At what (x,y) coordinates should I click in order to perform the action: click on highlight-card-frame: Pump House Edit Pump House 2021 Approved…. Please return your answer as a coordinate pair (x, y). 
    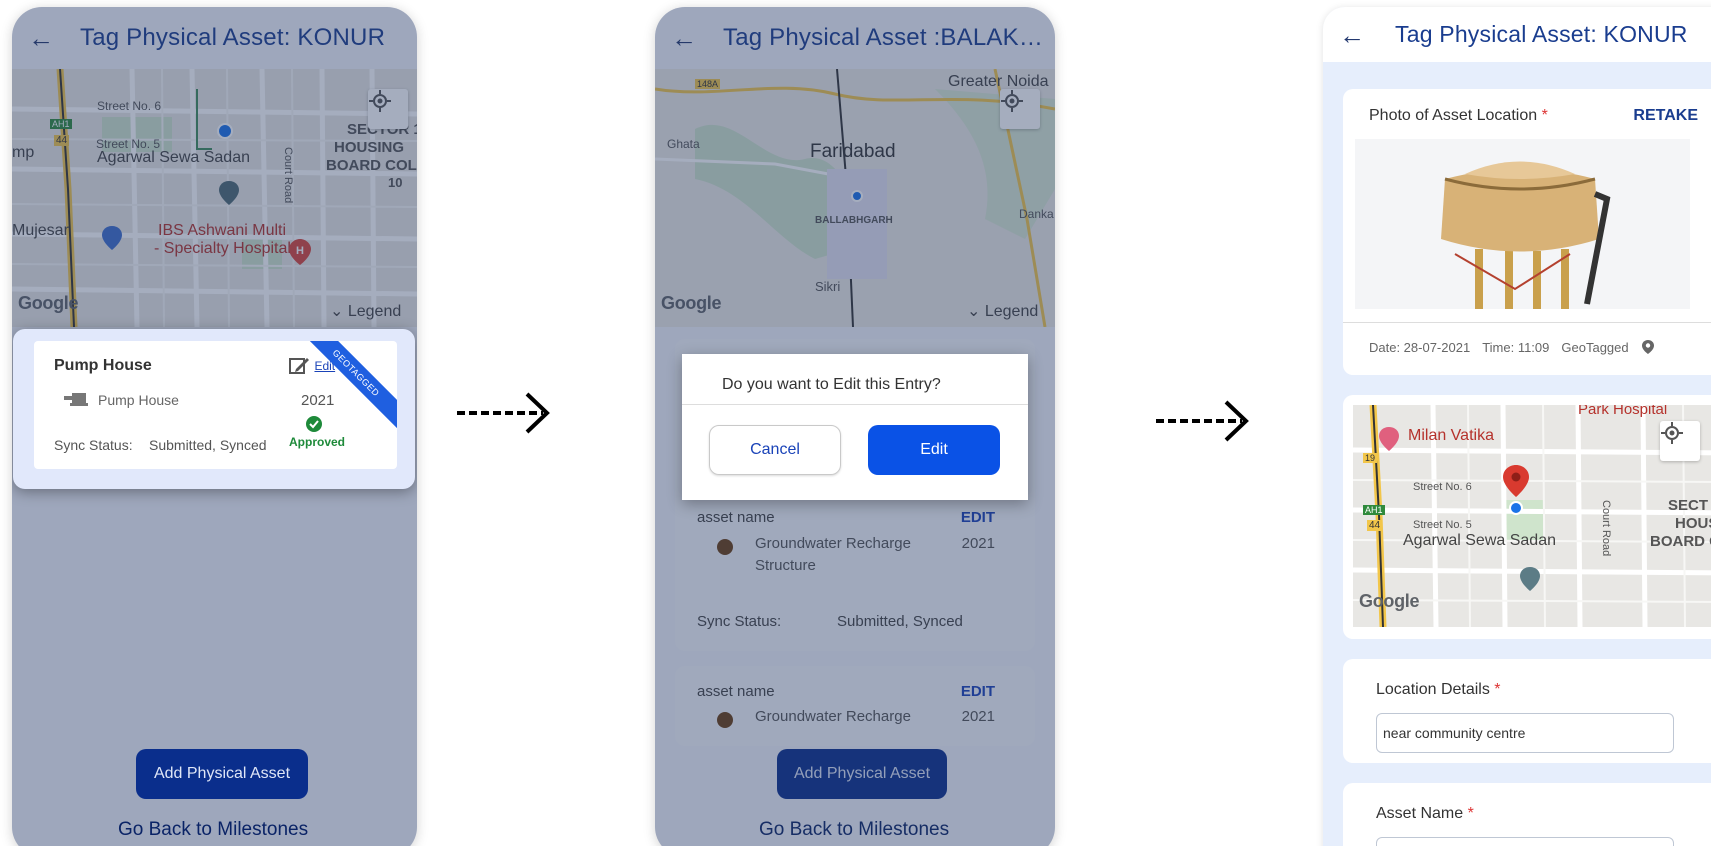
    Looking at the image, I should click on (214, 409).